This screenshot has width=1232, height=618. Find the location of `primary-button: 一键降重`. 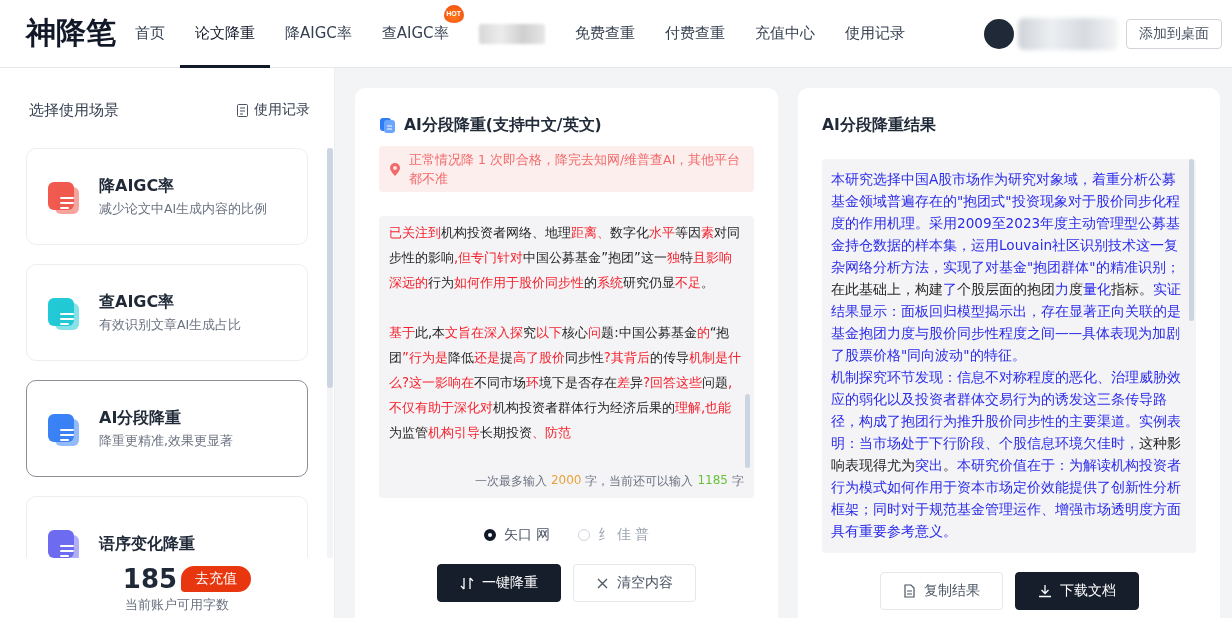

primary-button: 一键降重 is located at coordinates (499, 583).